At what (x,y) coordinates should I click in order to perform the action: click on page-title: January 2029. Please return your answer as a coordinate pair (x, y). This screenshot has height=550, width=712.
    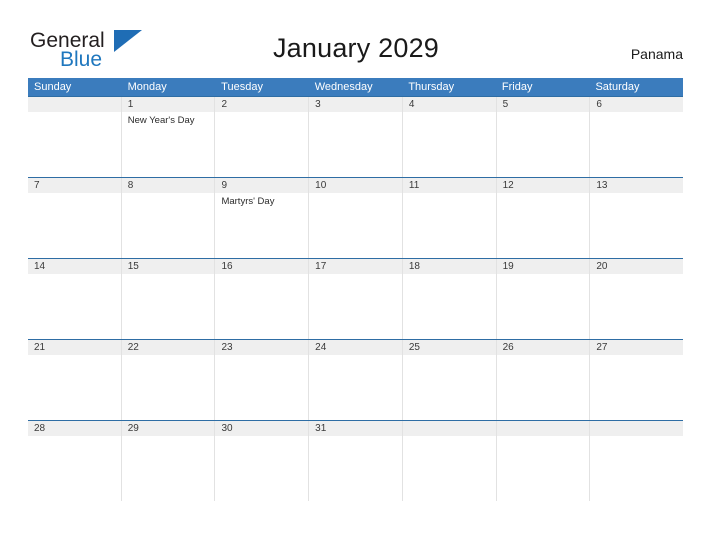
    Looking at the image, I should click on (356, 48).